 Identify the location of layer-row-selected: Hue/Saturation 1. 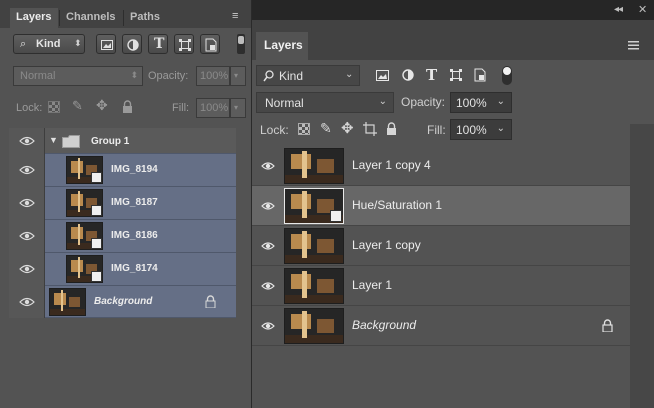
(441, 206).